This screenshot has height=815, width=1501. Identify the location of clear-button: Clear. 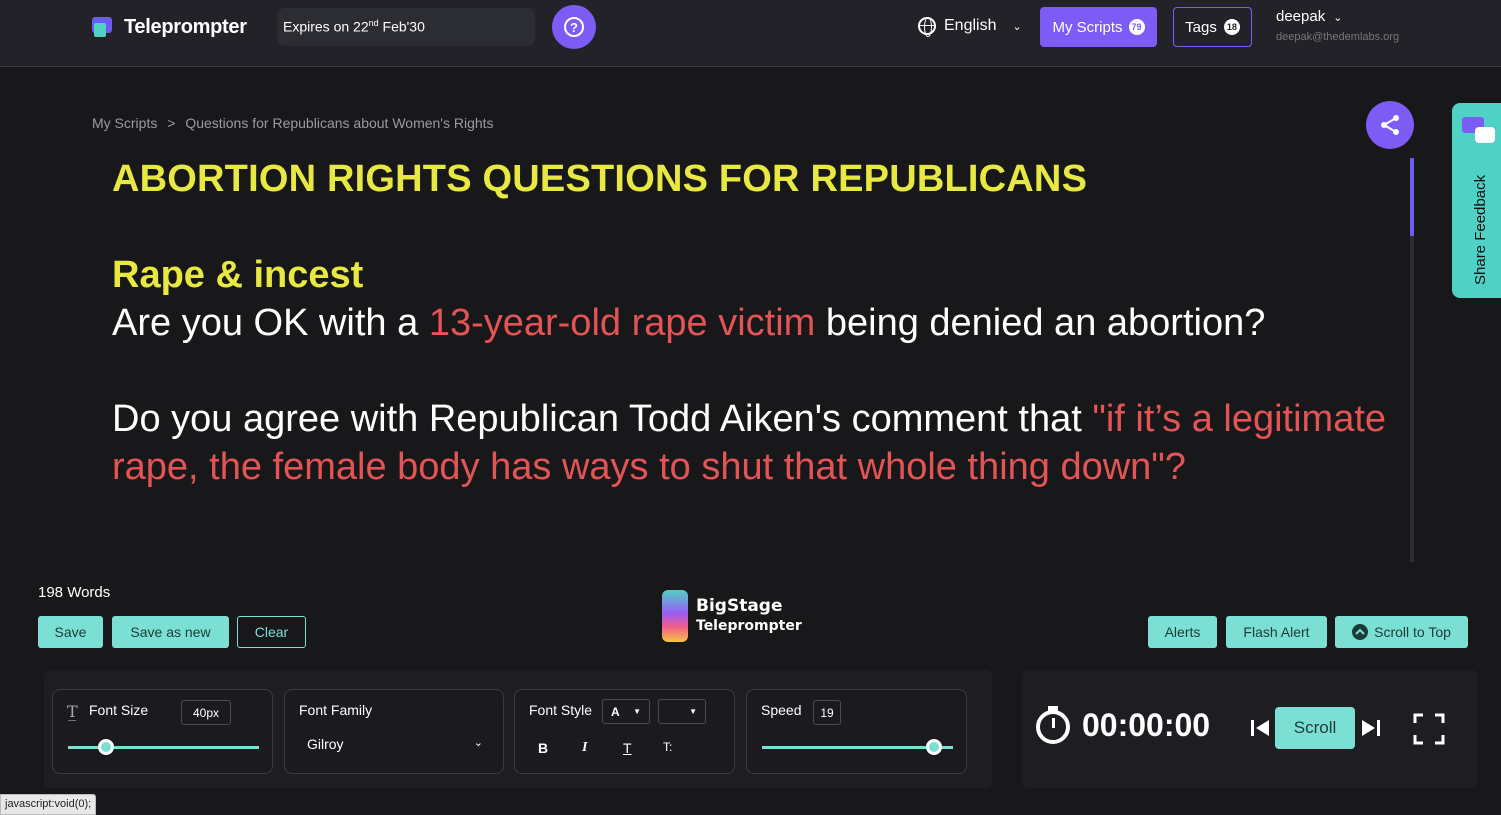
(271, 632).